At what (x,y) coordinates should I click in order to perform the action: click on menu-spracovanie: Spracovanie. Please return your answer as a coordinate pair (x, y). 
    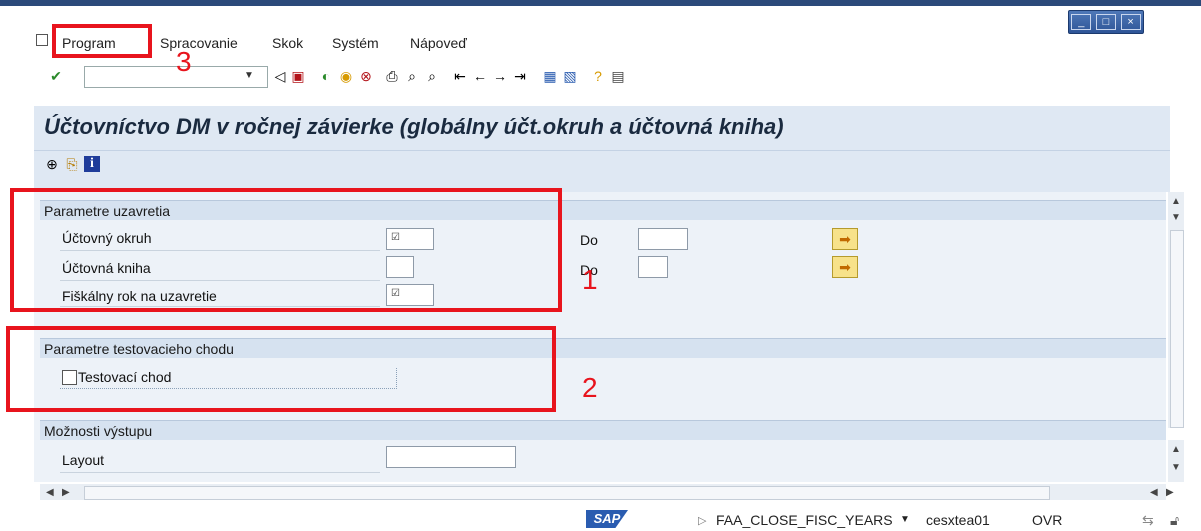
    Looking at the image, I should click on (199, 43).